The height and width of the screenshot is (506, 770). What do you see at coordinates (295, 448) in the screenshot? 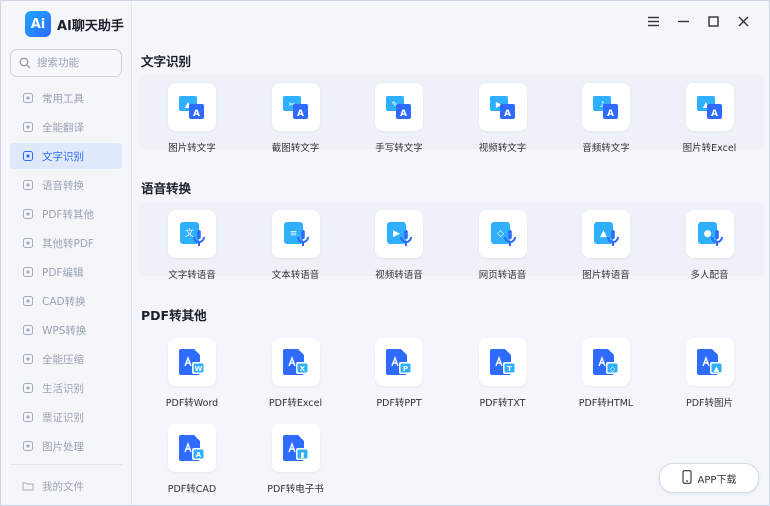
I see `pdf-to-ebook-icon: ▮` at bounding box center [295, 448].